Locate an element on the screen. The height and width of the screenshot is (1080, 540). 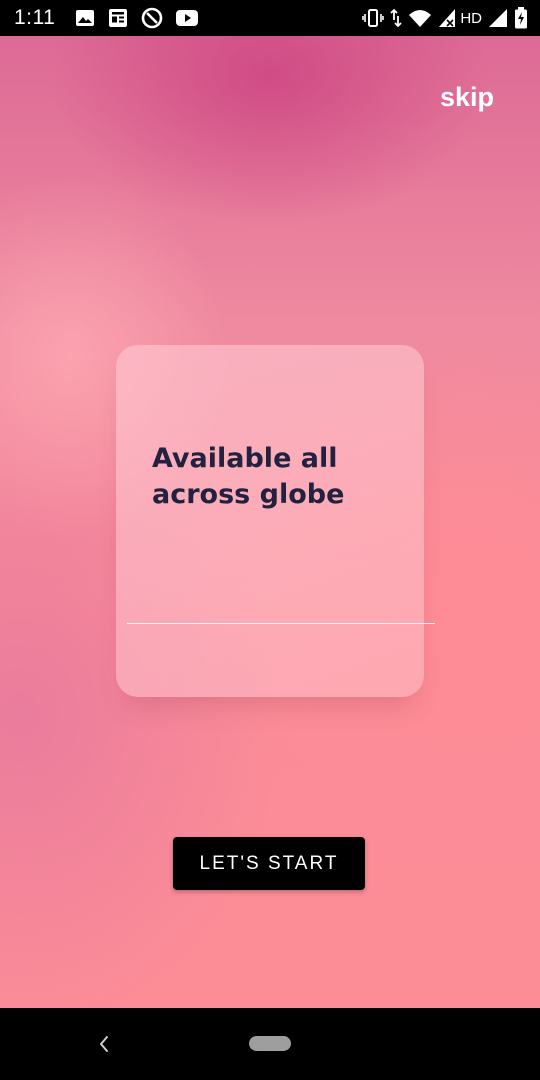
signal-icon is located at coordinates (498, 18).